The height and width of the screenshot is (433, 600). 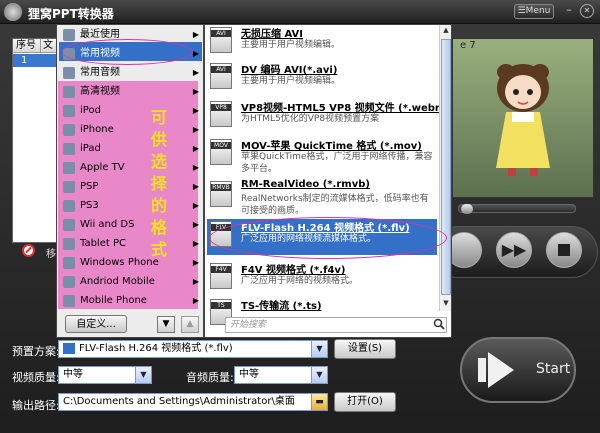 What do you see at coordinates (69, 149) in the screenshot?
I see `ipad-icon` at bounding box center [69, 149].